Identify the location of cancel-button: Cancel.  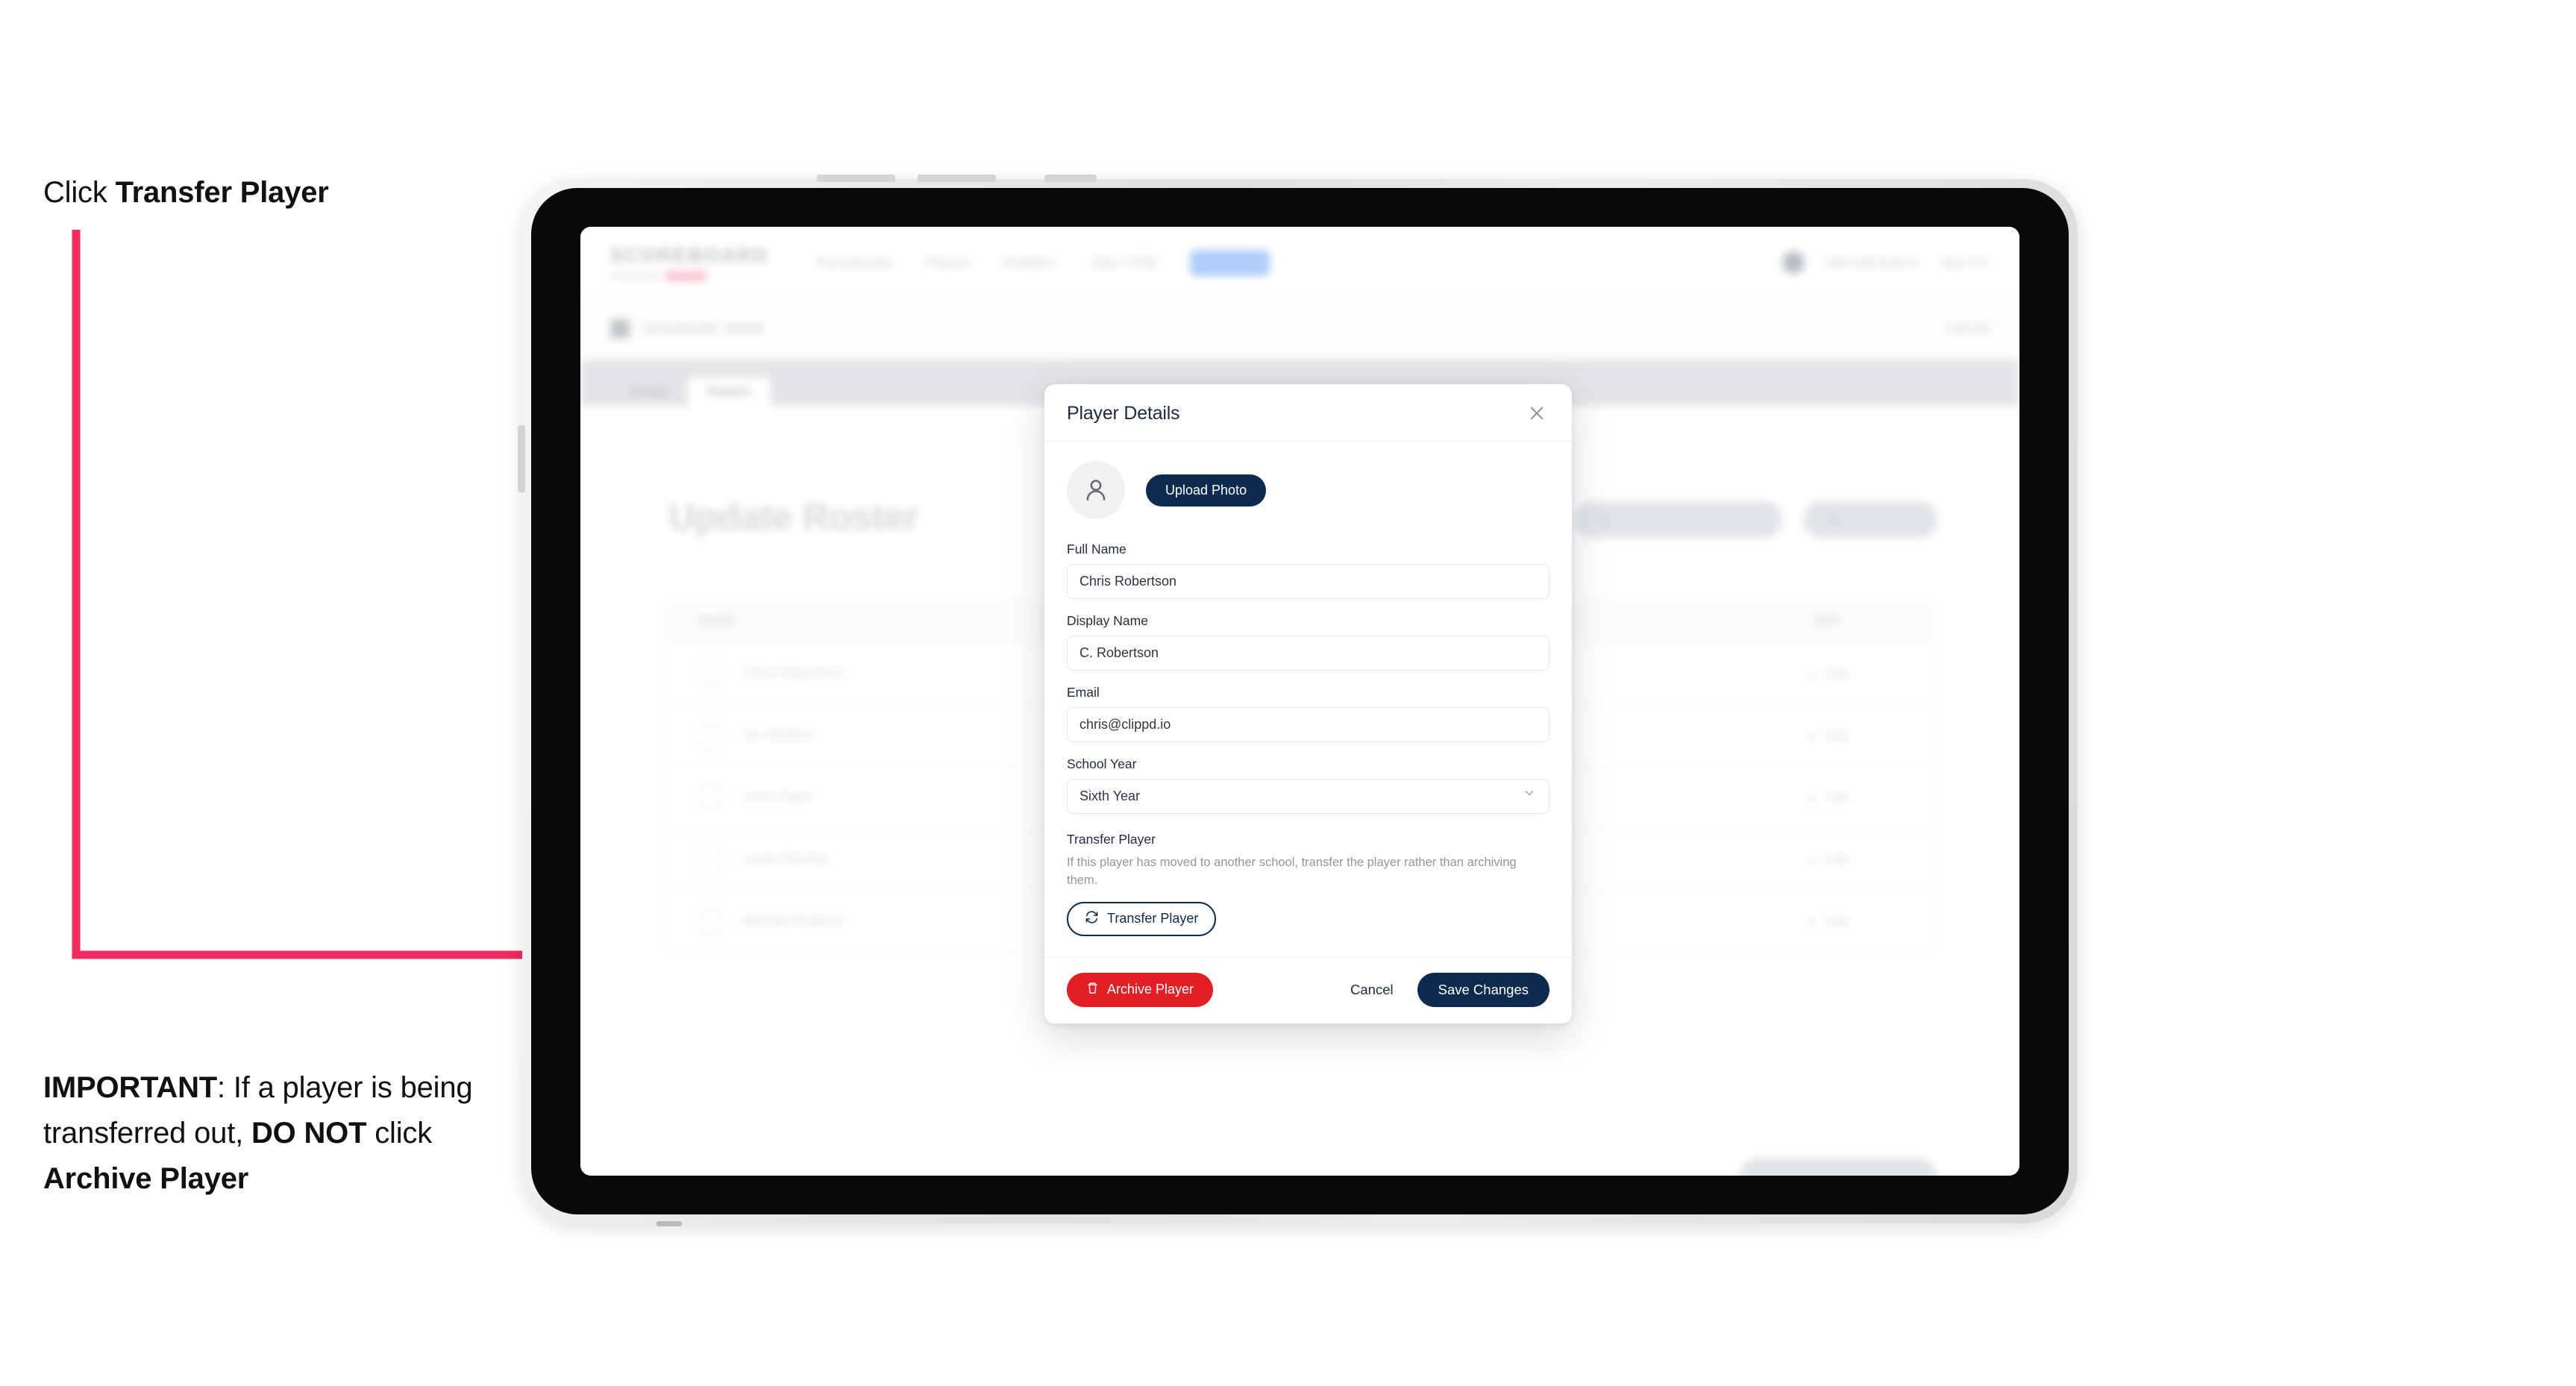
(1372, 990).